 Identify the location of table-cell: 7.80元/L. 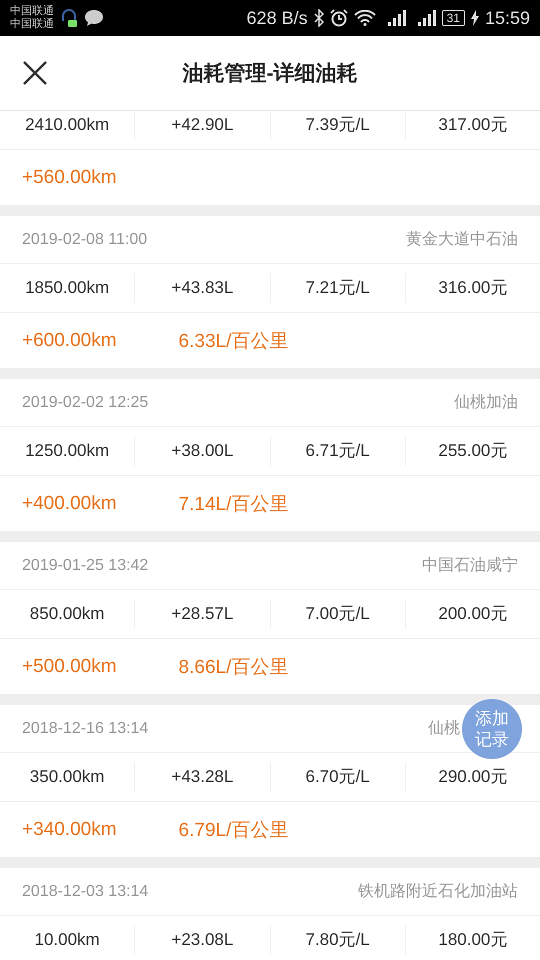
(337, 940).